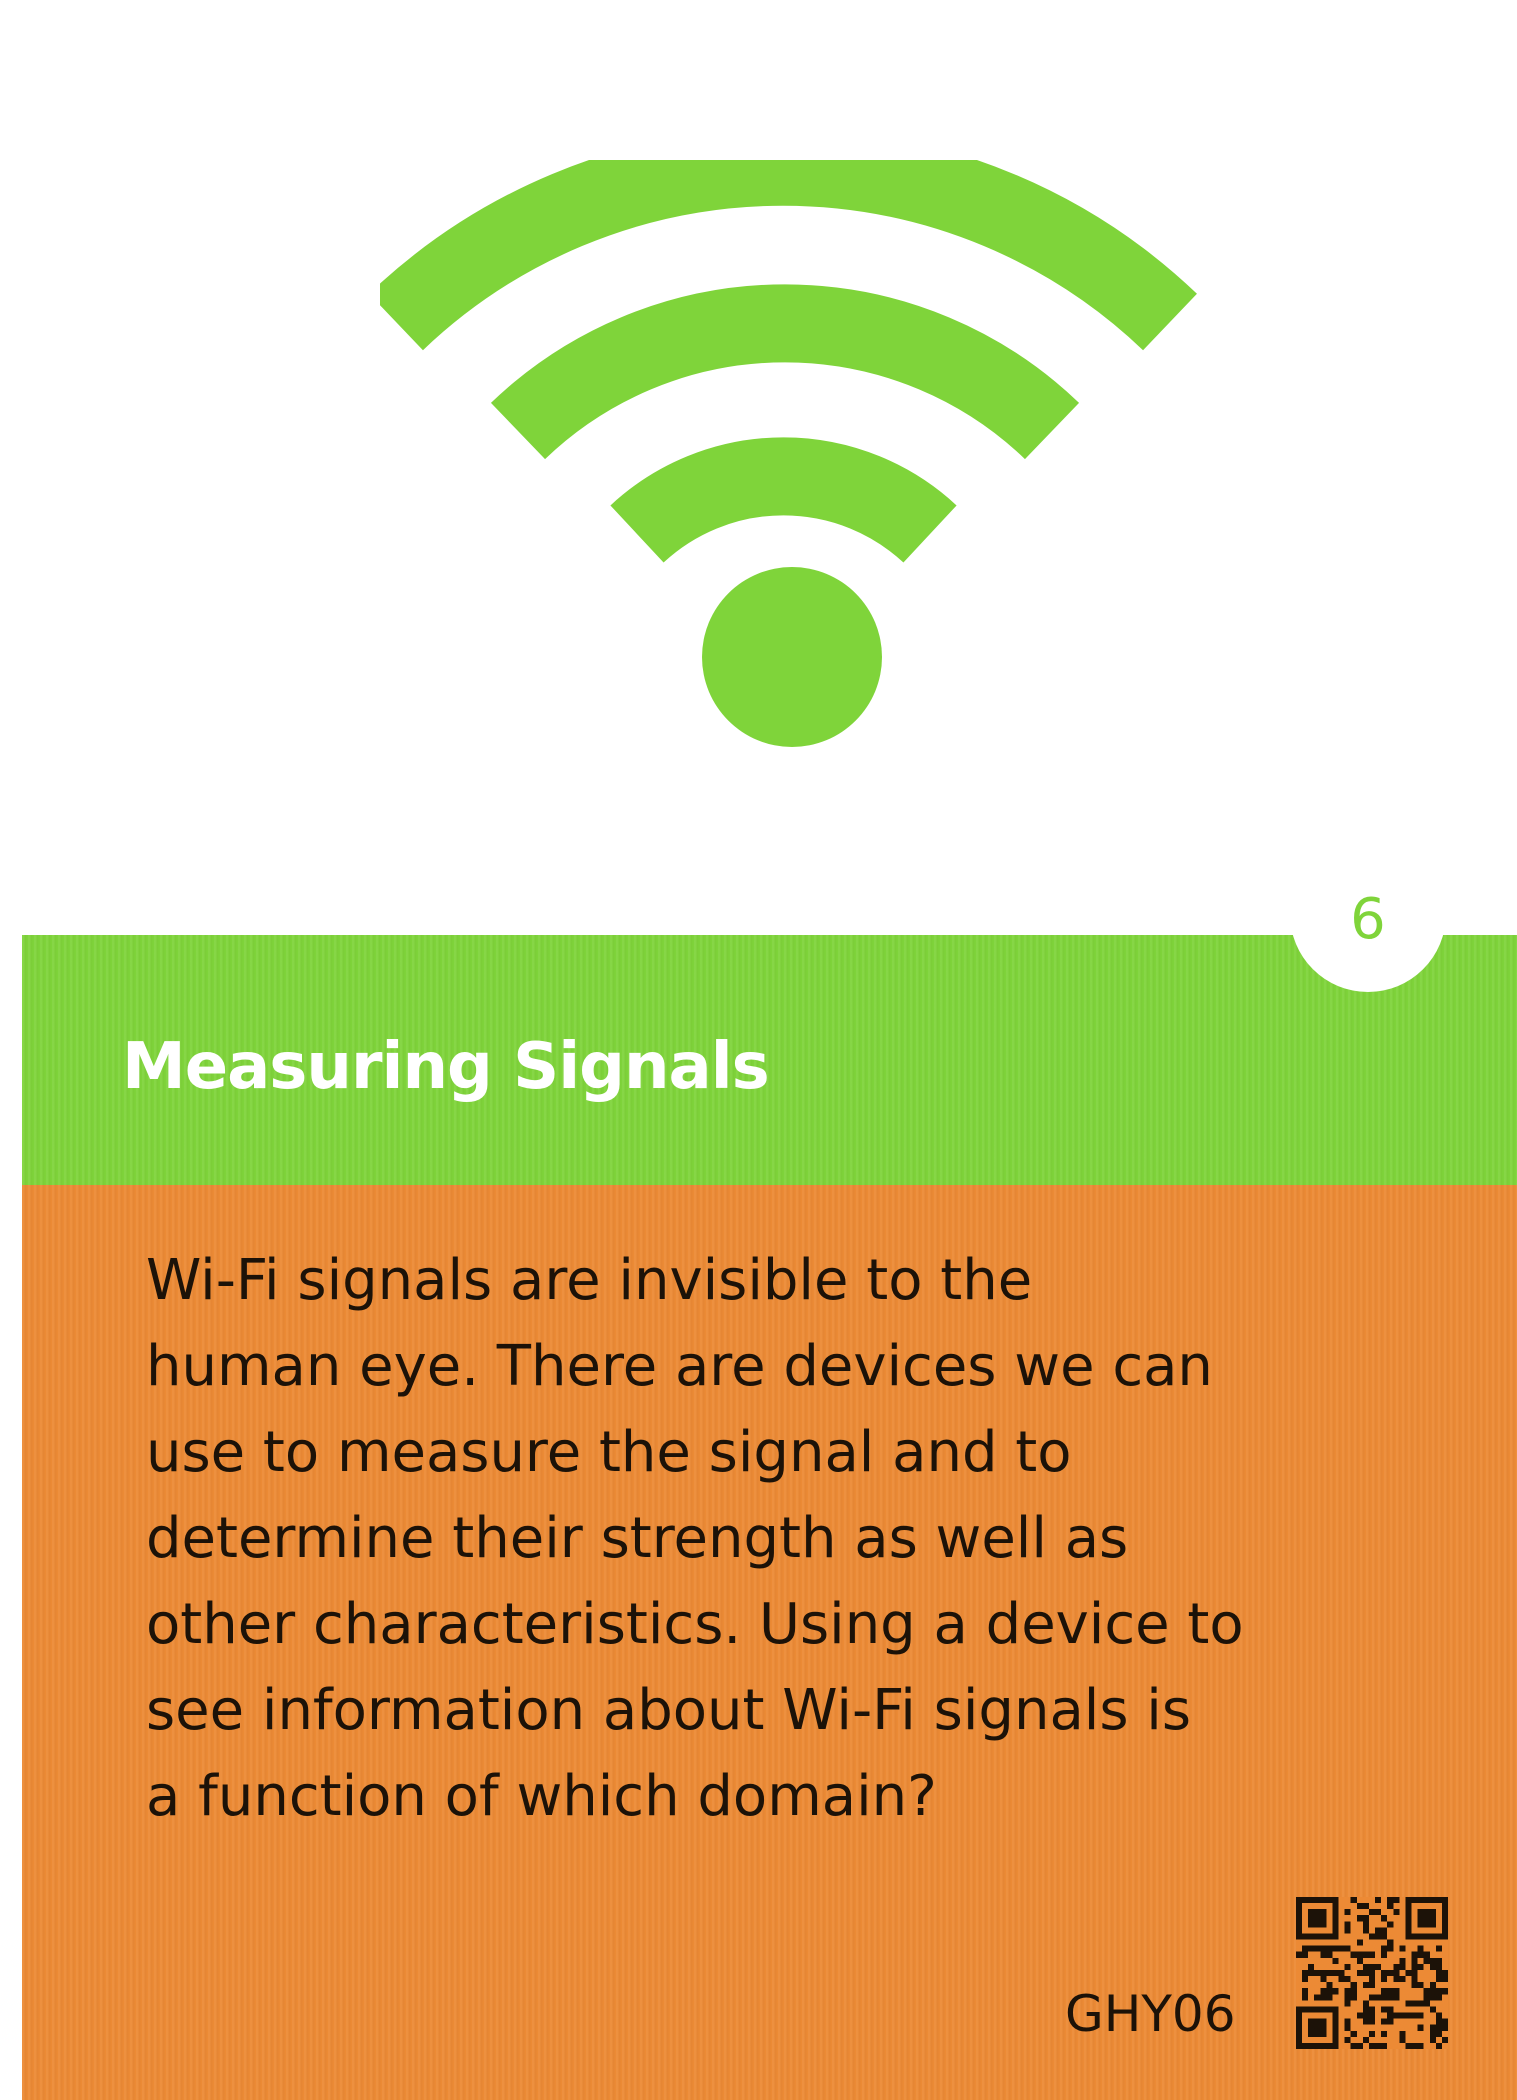 This screenshot has width=1517, height=2100. I want to click on question-line: human eye. There are devices we can, so click(679, 1366).